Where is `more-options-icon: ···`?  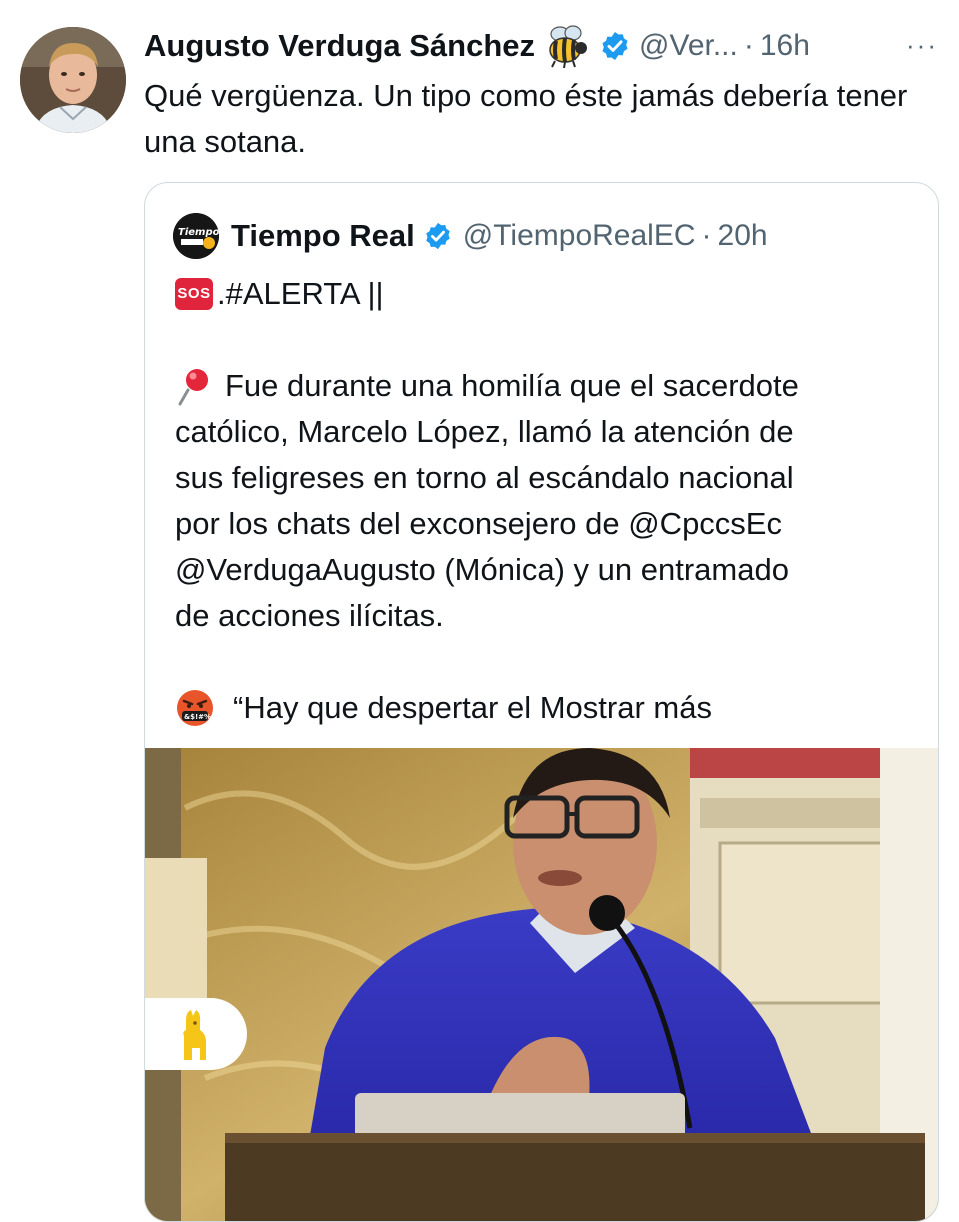 more-options-icon: ··· is located at coordinates (922, 45).